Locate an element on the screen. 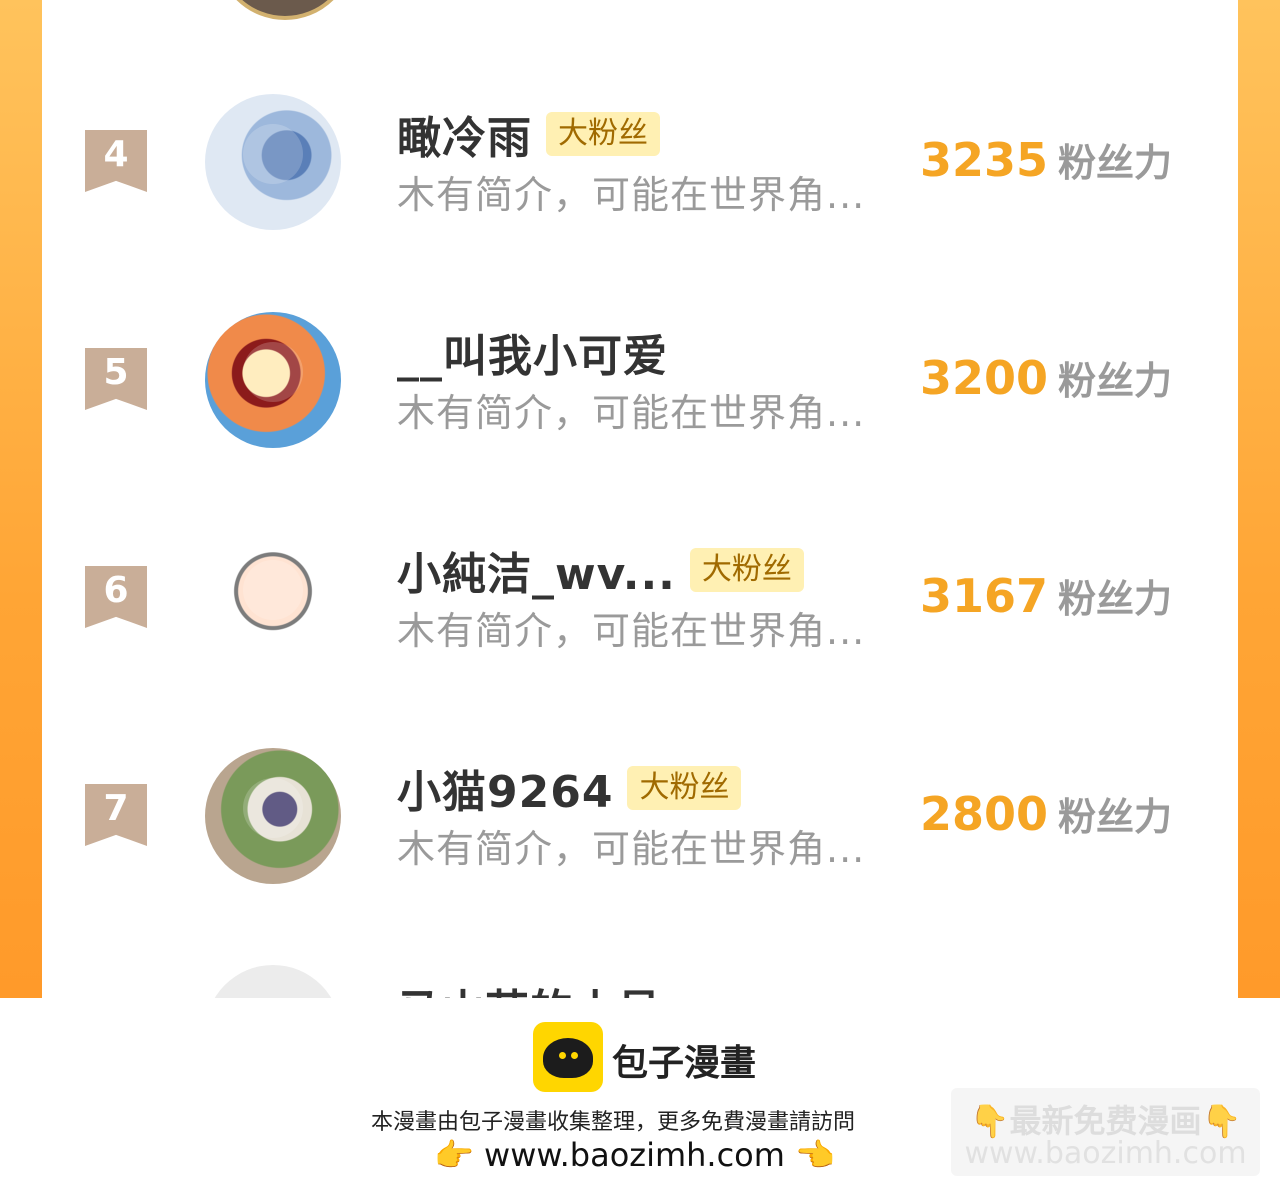 This screenshot has height=1199, width=1280. pointing-right-icon: 👉 is located at coordinates (454, 1155).